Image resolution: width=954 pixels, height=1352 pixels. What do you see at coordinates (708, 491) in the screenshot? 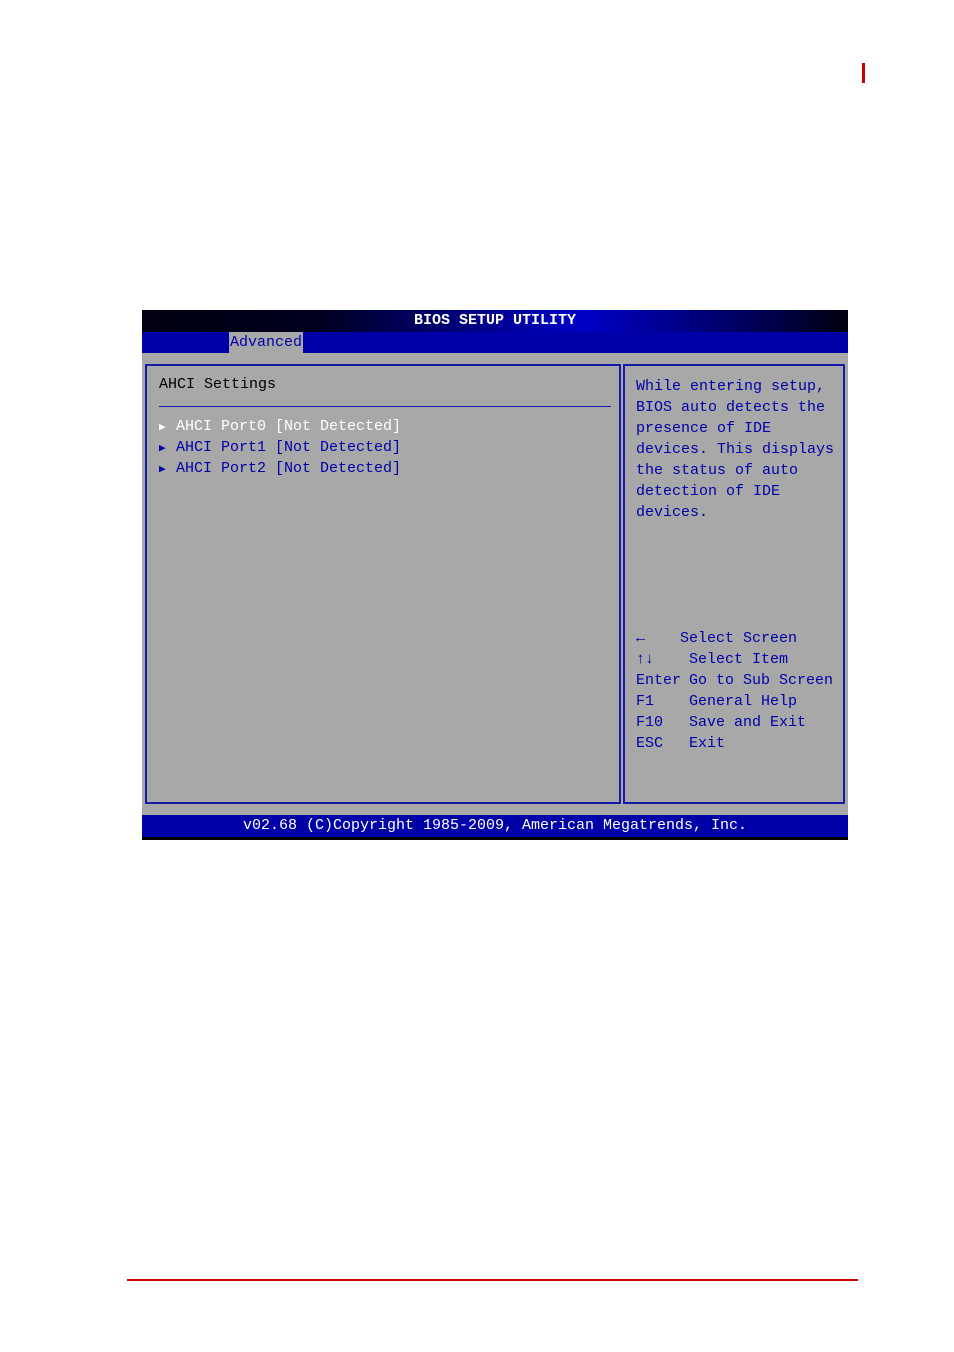
I see `help-line: detection of IDE` at bounding box center [708, 491].